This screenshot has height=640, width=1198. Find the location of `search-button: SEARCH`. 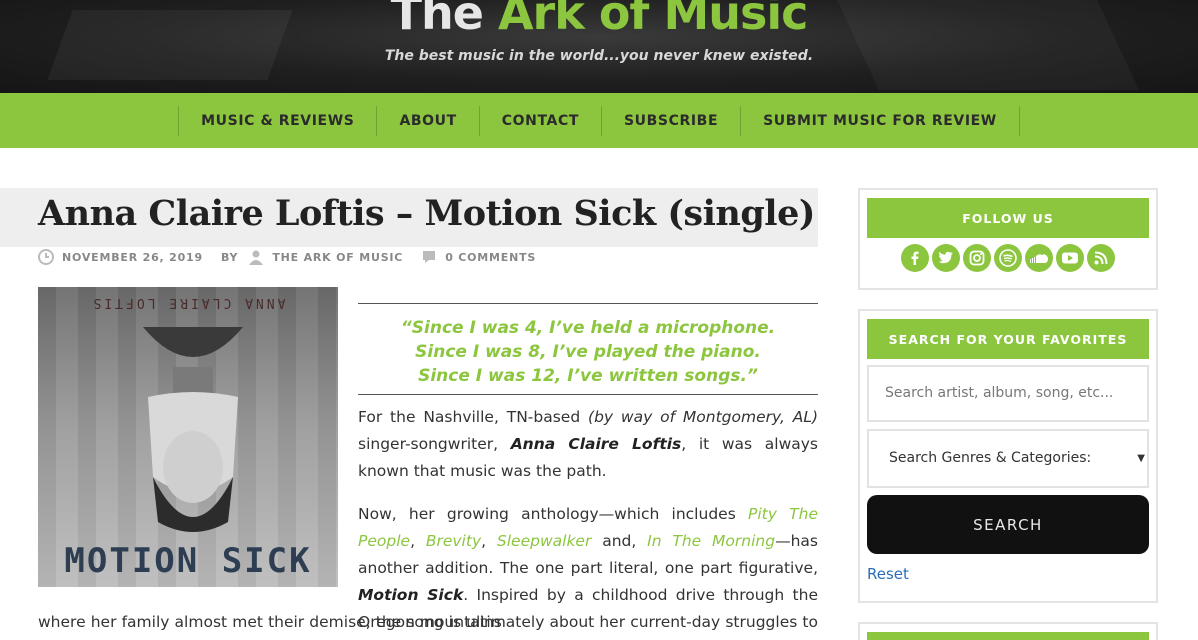

search-button: SEARCH is located at coordinates (1008, 524).